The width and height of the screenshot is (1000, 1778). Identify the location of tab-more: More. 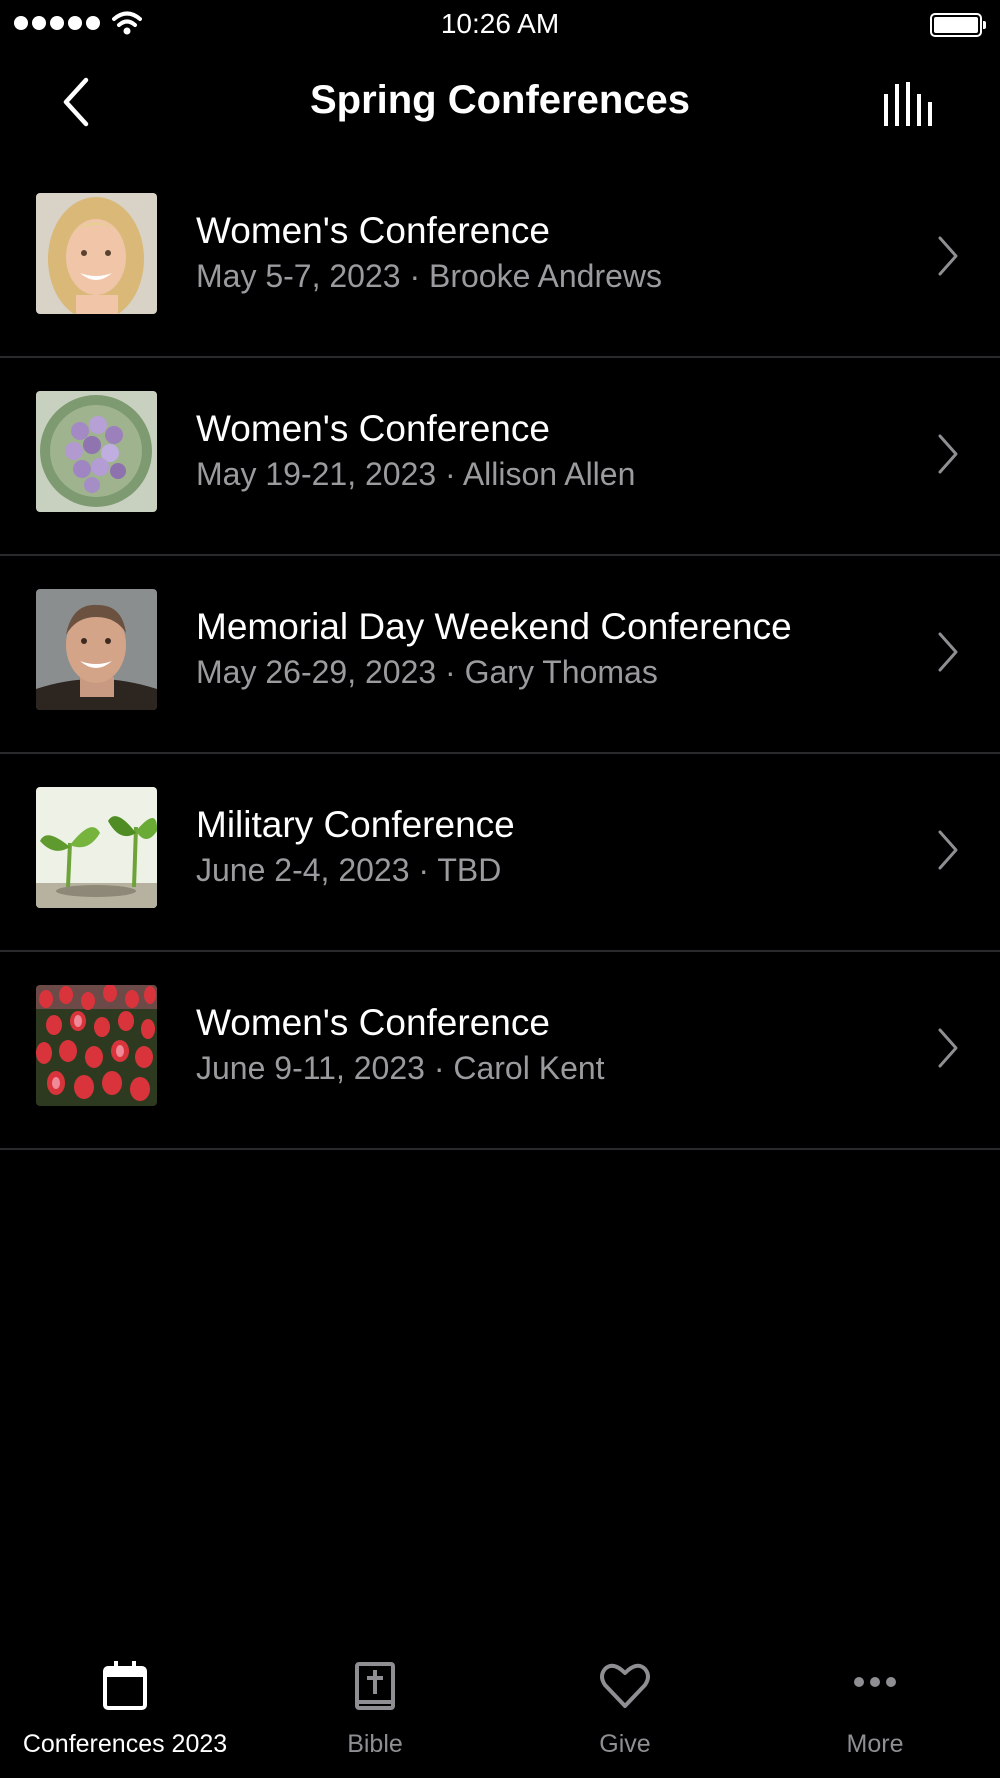
(875, 1718).